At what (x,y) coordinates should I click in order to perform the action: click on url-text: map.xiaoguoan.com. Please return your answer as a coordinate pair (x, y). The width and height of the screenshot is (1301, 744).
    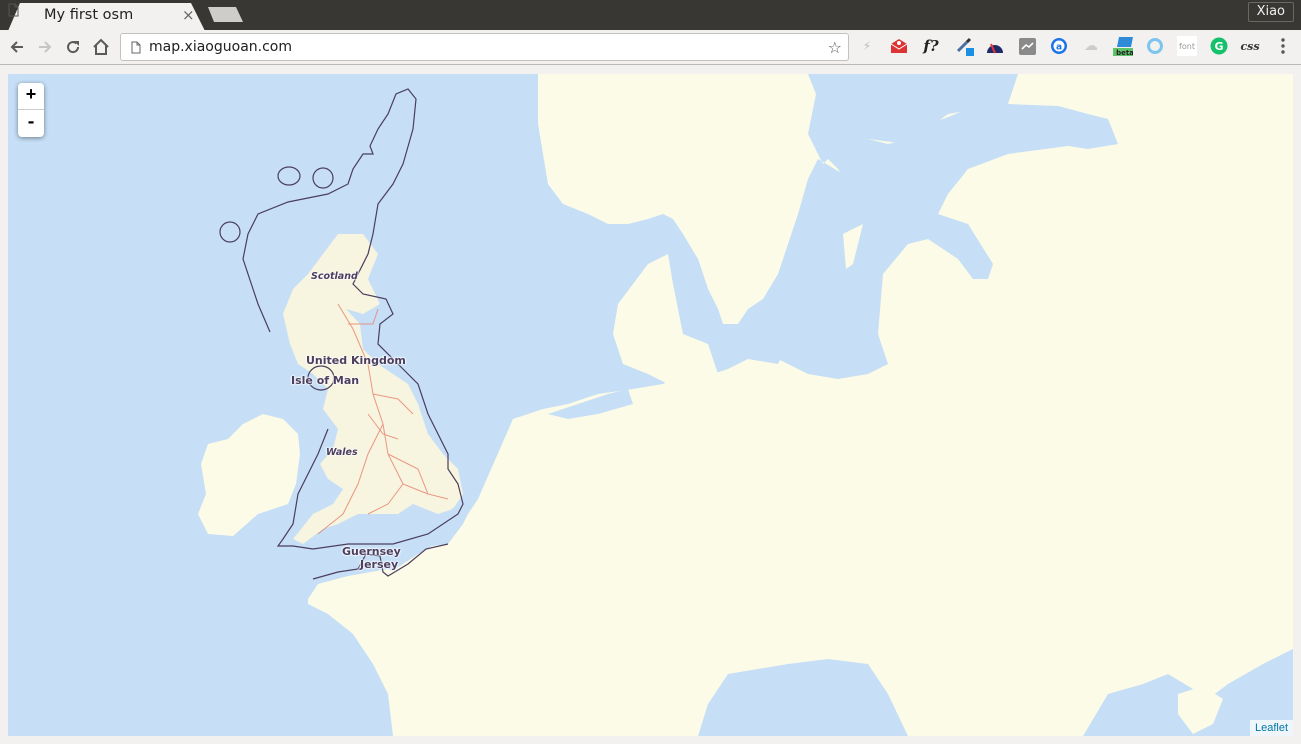
    Looking at the image, I should click on (220, 47).